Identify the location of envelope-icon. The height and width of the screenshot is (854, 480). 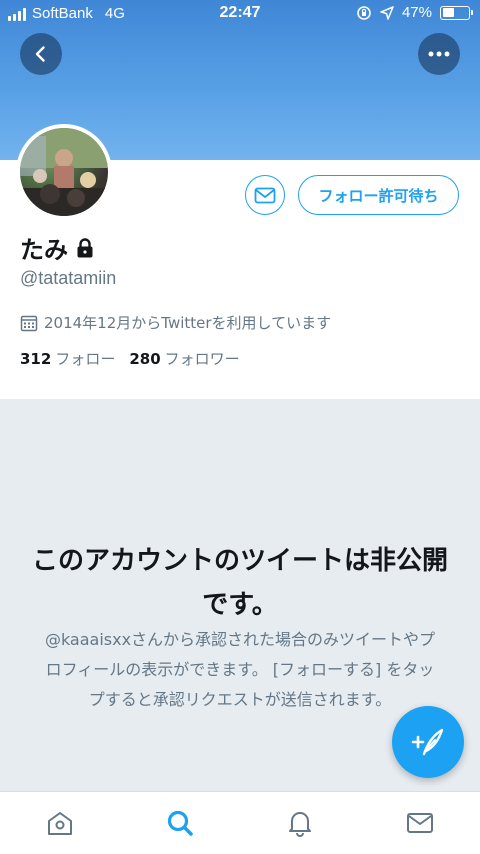
(265, 195).